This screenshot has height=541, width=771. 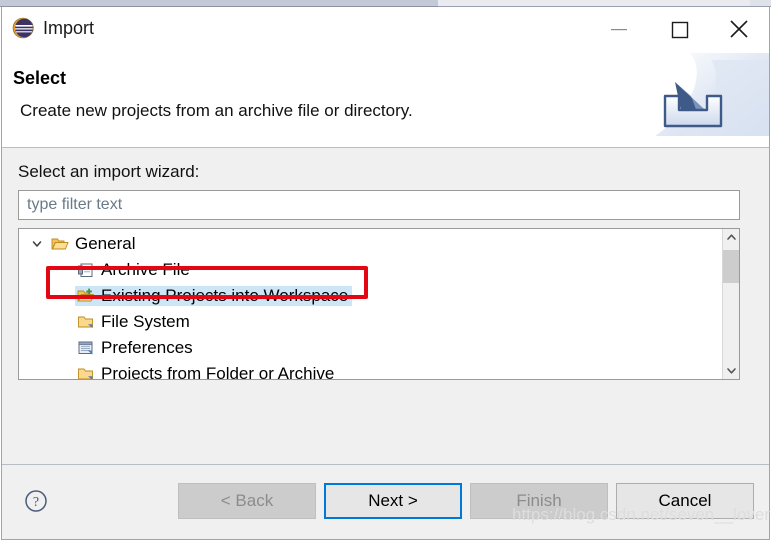 What do you see at coordinates (370, 370) in the screenshot?
I see `tree-row: Projects from Folder or Archive` at bounding box center [370, 370].